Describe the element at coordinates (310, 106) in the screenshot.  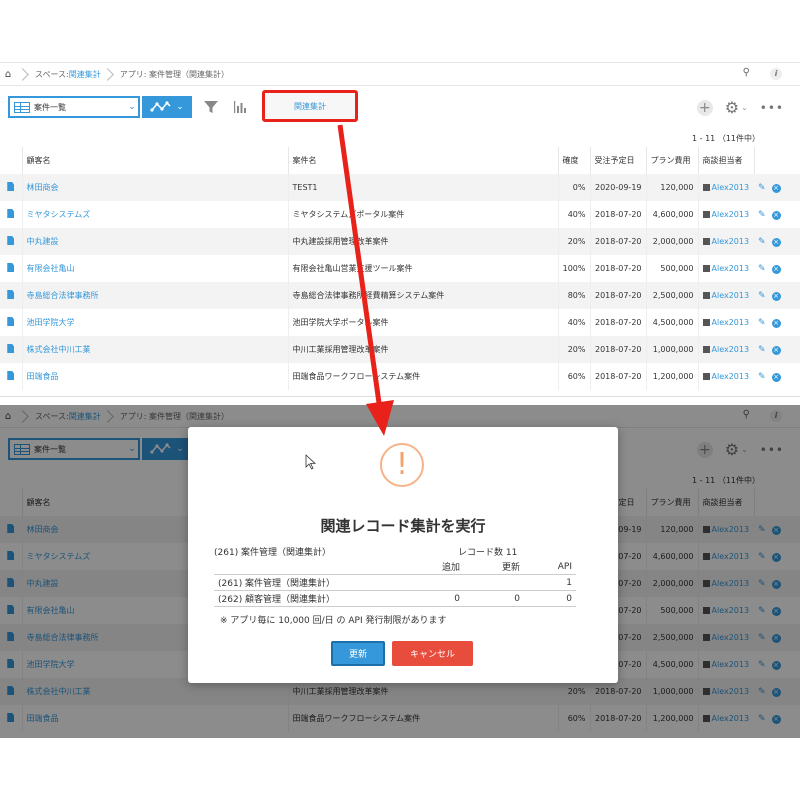
I see `related-aggregate-button: 関連集計` at that location.